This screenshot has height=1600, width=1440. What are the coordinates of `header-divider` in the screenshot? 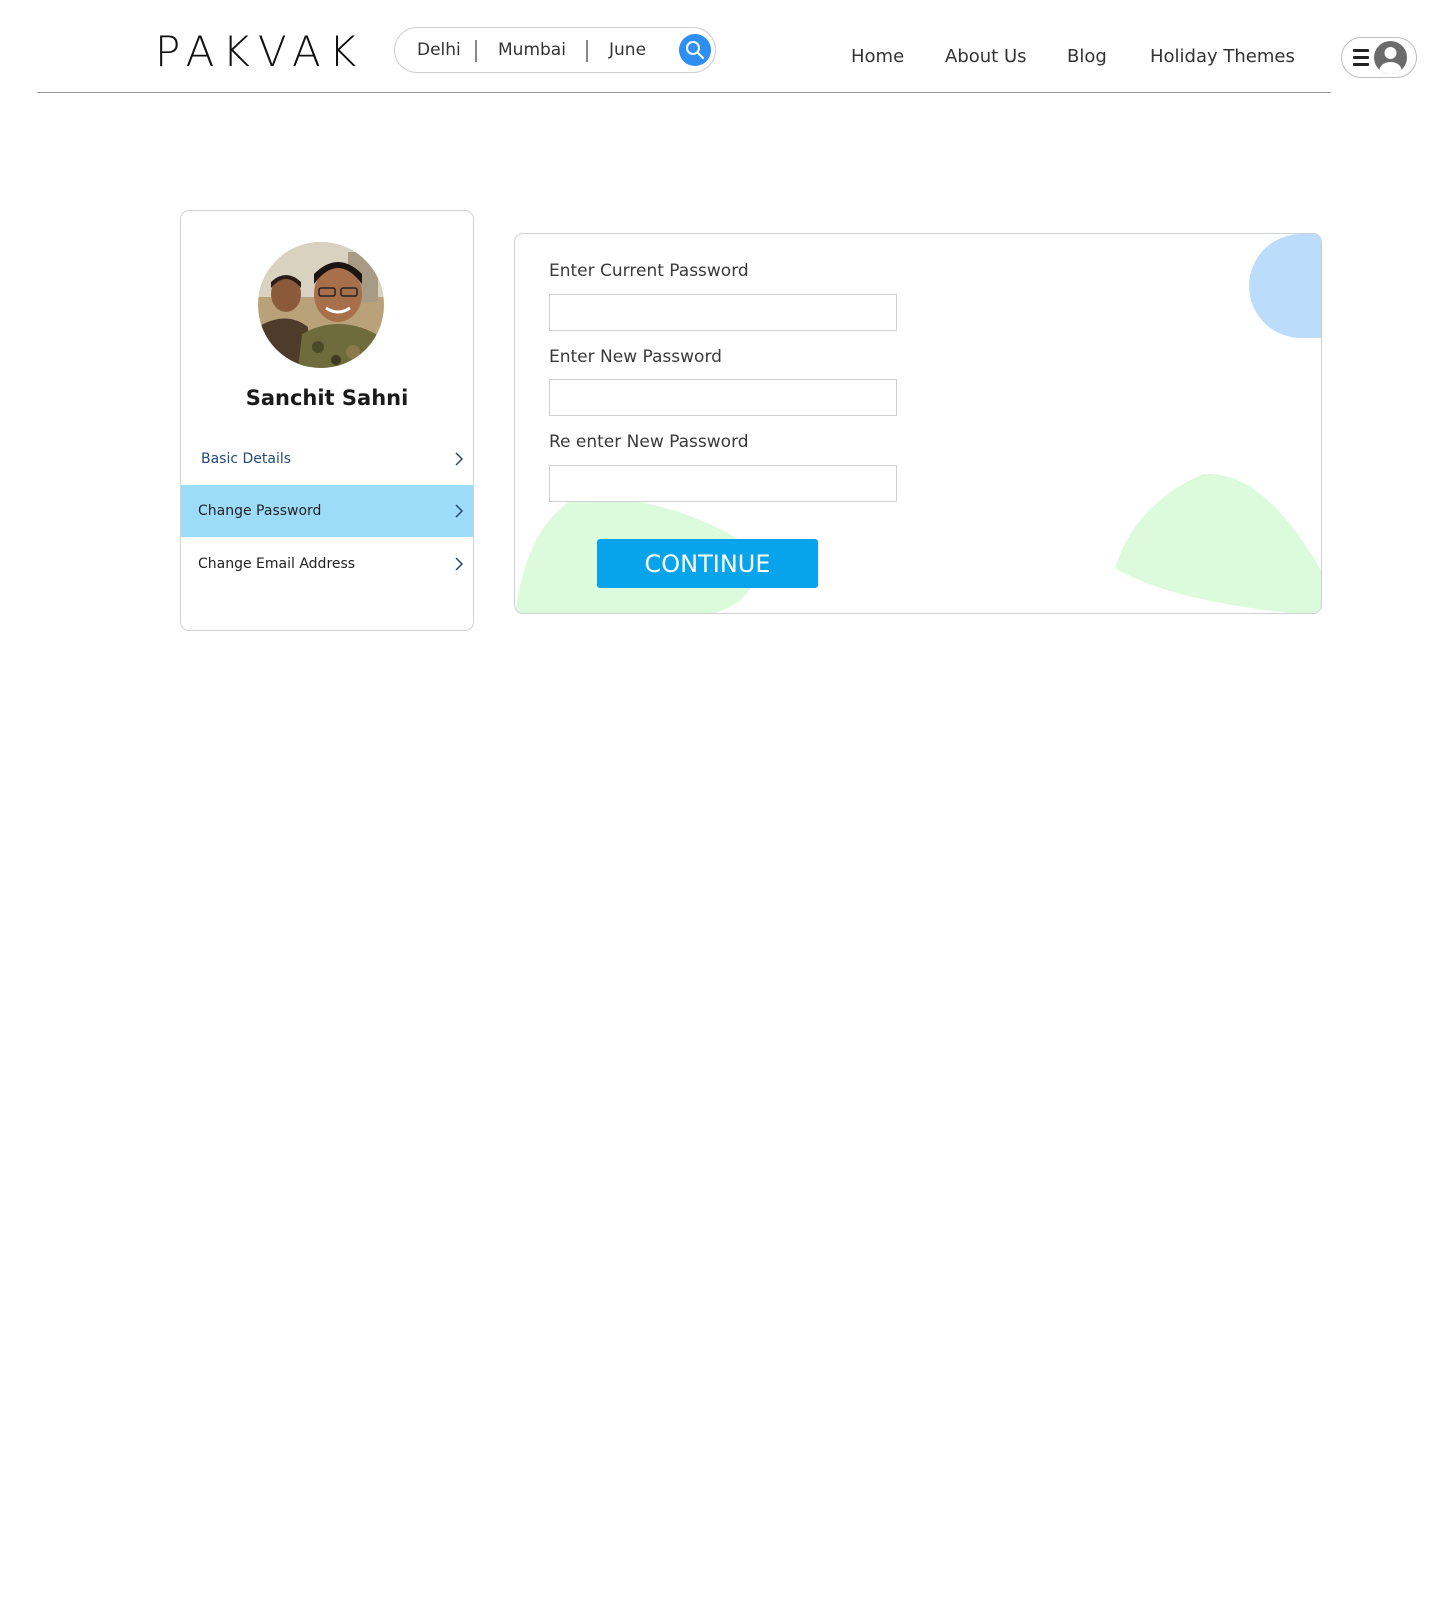 It's located at (684, 92).